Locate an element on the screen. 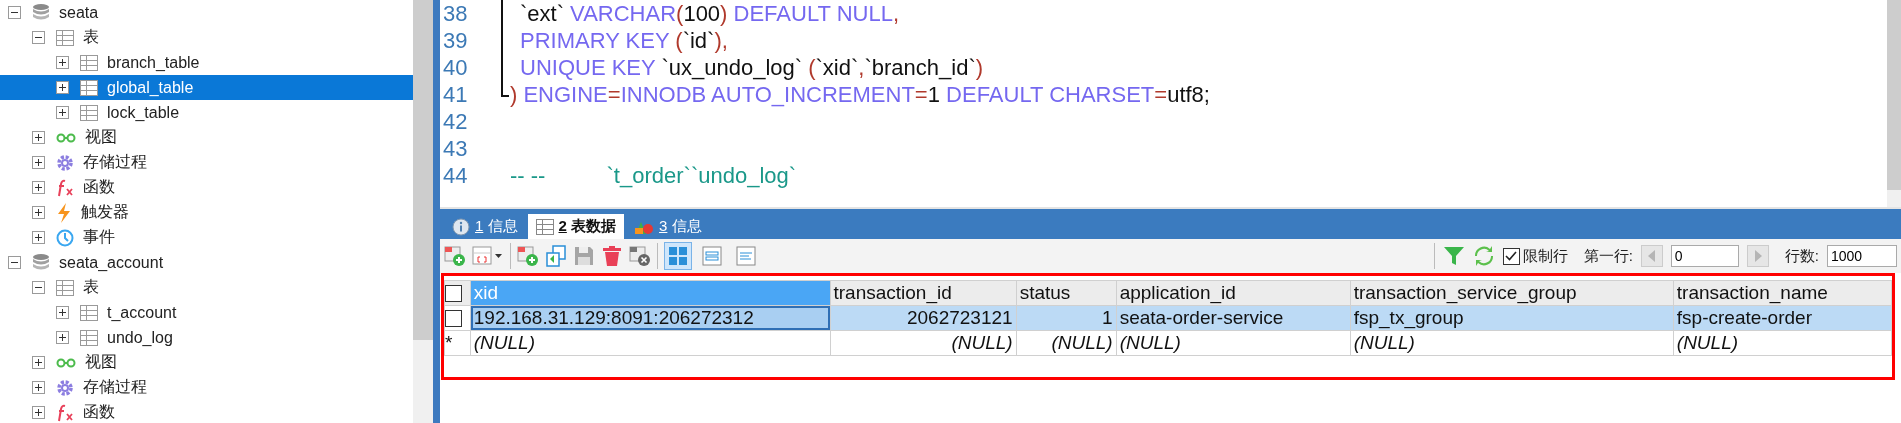 The image size is (1901, 423). trash-icon is located at coordinates (612, 256).